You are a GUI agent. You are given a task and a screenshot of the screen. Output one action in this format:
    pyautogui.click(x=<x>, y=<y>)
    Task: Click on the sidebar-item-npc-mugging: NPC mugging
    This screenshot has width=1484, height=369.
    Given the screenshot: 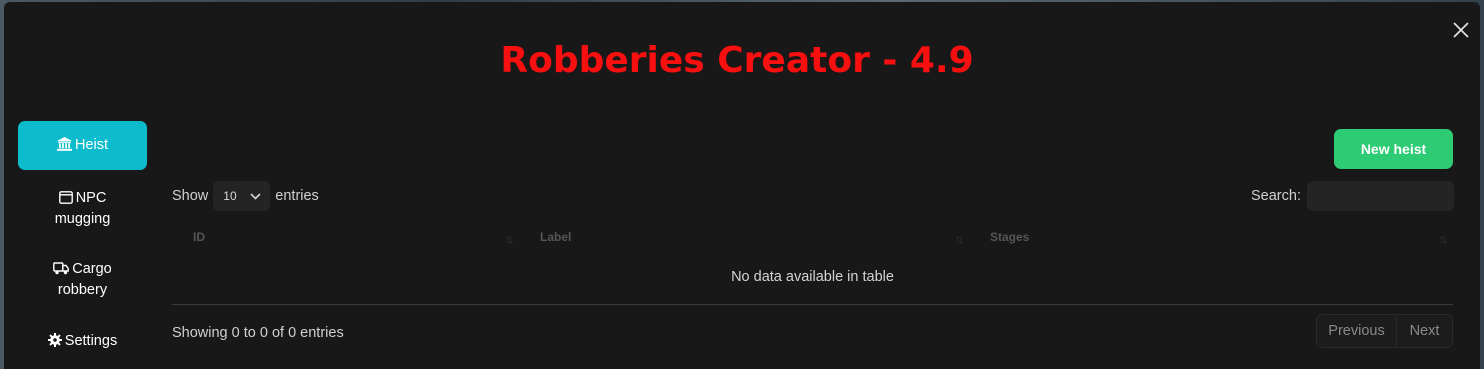 What is the action you would take?
    pyautogui.click(x=82, y=209)
    